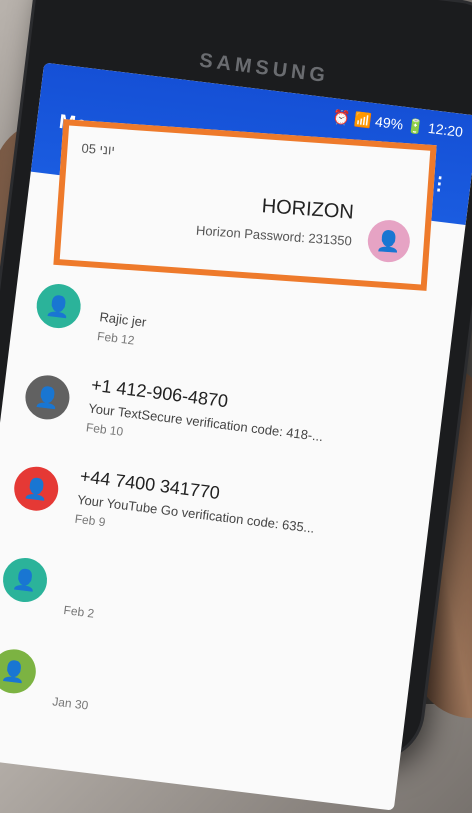 This screenshot has height=813, width=472. I want to click on message-sender: HORIZON, so click(307, 209).